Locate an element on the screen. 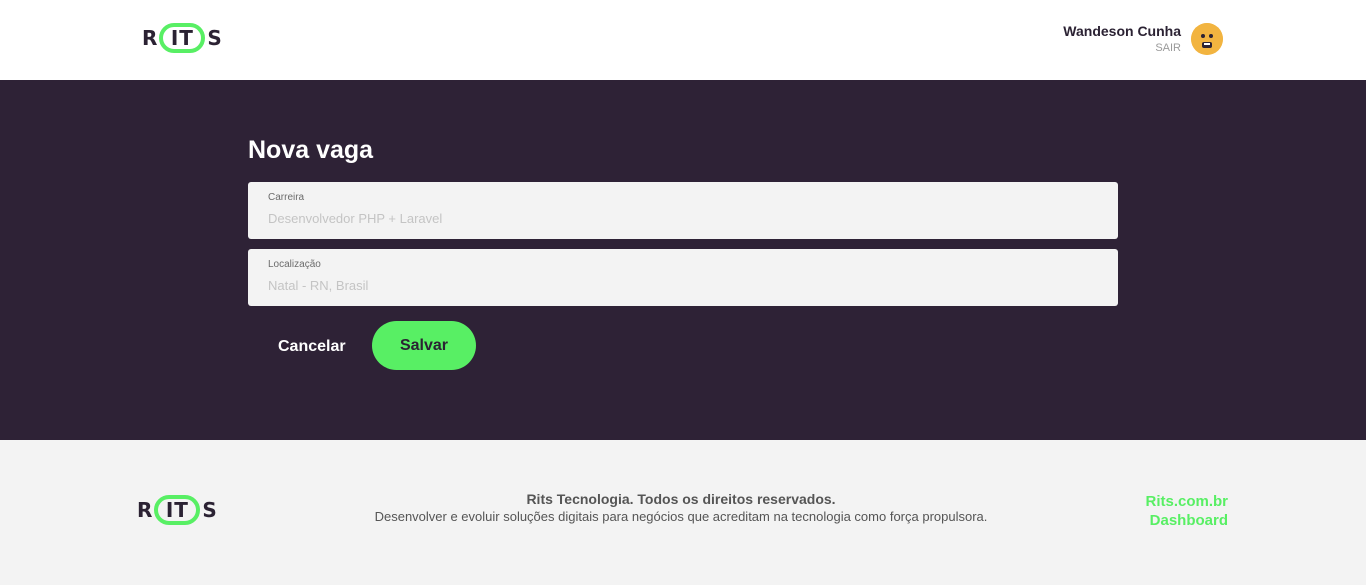 The image size is (1366, 585). location-field: Localização is located at coordinates (683, 277).